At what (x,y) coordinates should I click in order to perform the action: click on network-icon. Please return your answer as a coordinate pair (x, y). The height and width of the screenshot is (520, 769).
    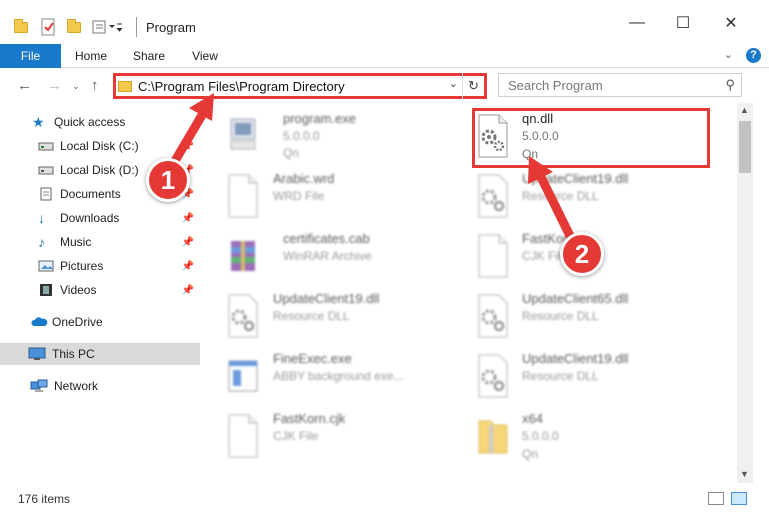
    Looking at the image, I should click on (39, 386).